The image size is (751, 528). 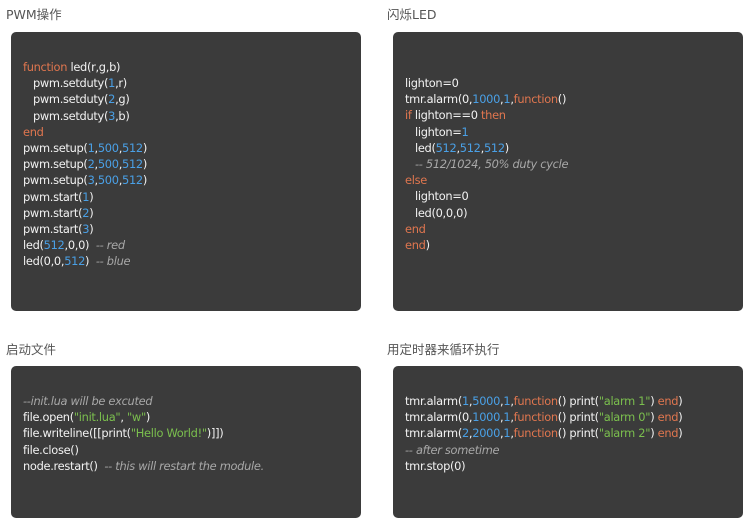 What do you see at coordinates (486, 180) in the screenshot?
I see `code-line: else` at bounding box center [486, 180].